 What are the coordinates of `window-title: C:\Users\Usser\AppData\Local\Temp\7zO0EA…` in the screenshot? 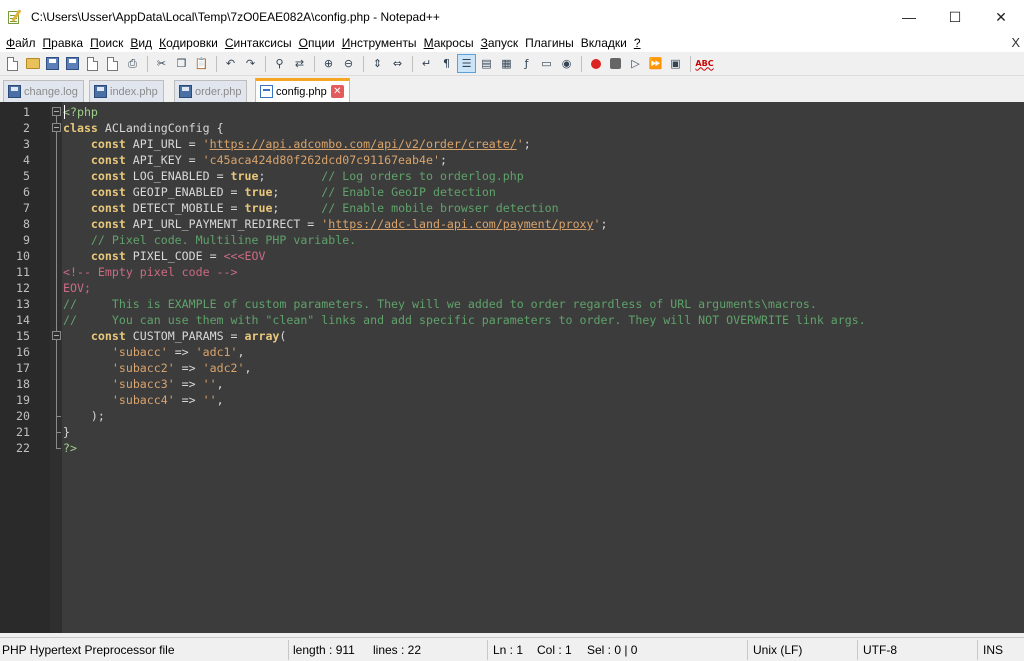 It's located at (235, 17).